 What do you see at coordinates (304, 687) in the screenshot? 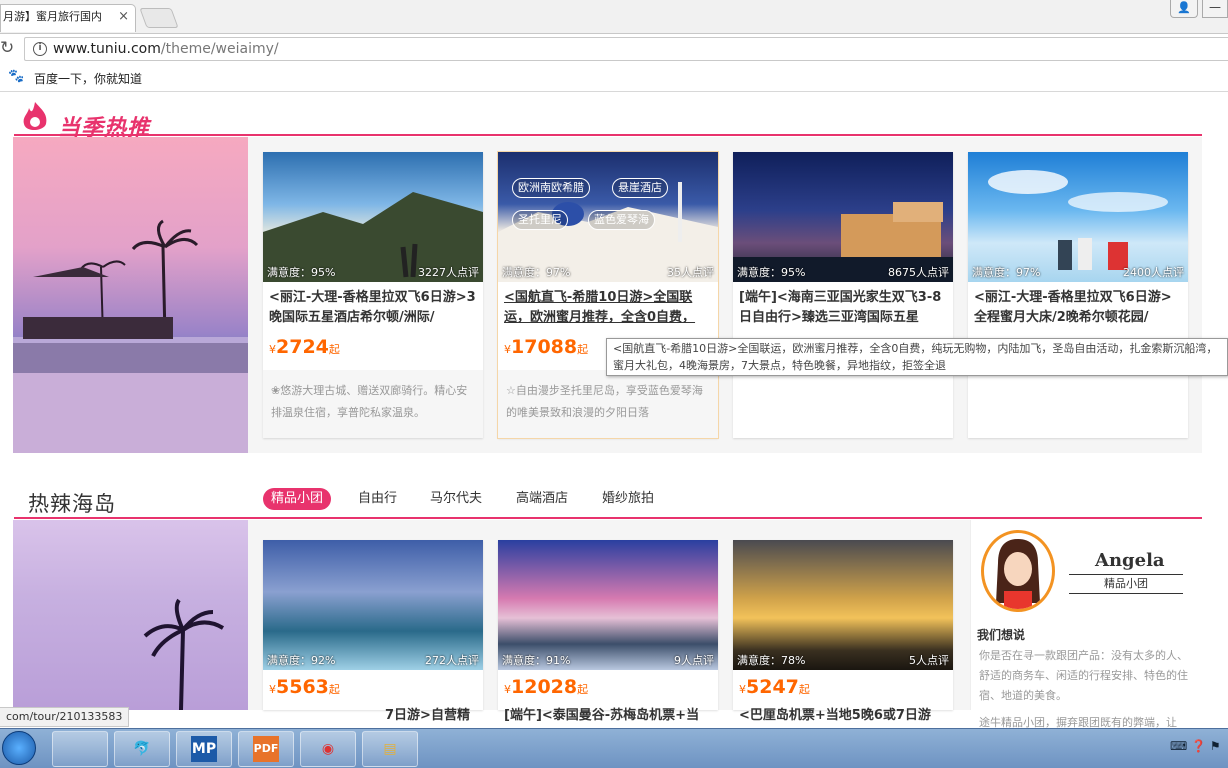
I see `tour-price: ¥5563起` at bounding box center [304, 687].